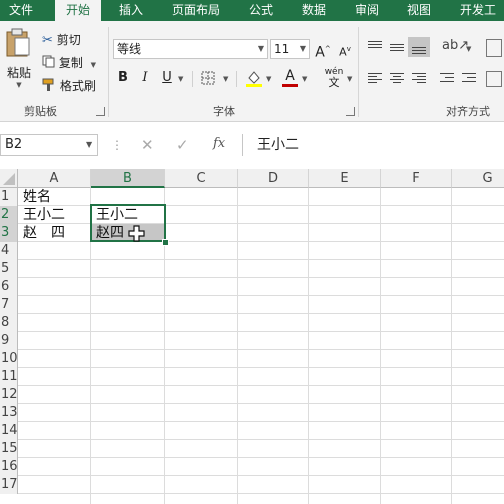  Describe the element at coordinates (9, 215) in the screenshot. I see `row-header: 2` at that location.